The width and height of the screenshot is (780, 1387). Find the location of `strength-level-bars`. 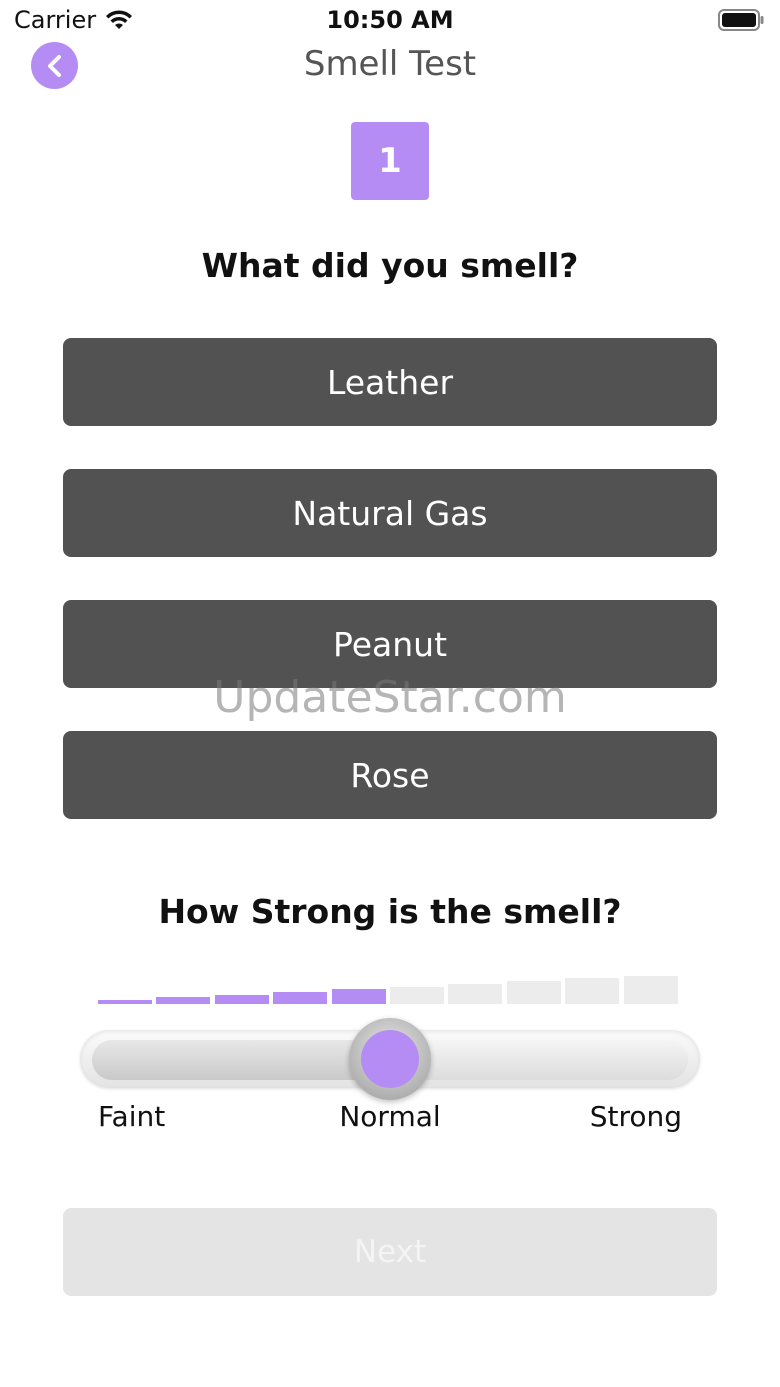

strength-level-bars is located at coordinates (390, 987).